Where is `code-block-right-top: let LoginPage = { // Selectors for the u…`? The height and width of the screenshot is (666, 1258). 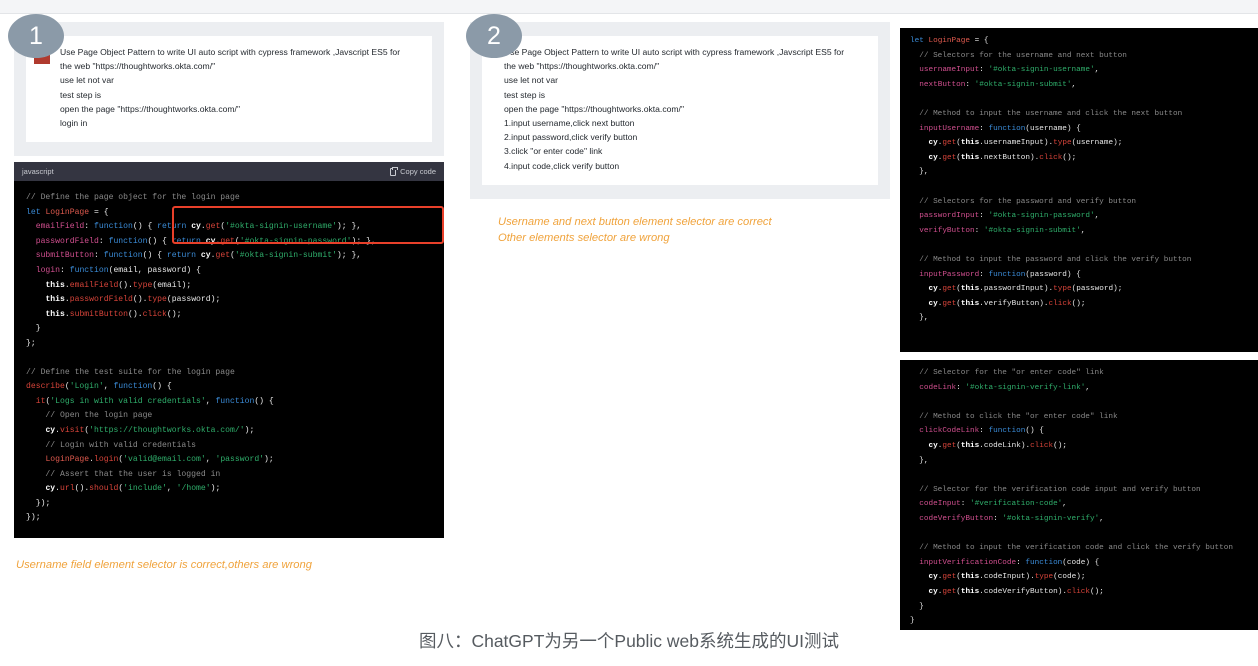 code-block-right-top: let LoginPage = { // Selectors for the u… is located at coordinates (1079, 190).